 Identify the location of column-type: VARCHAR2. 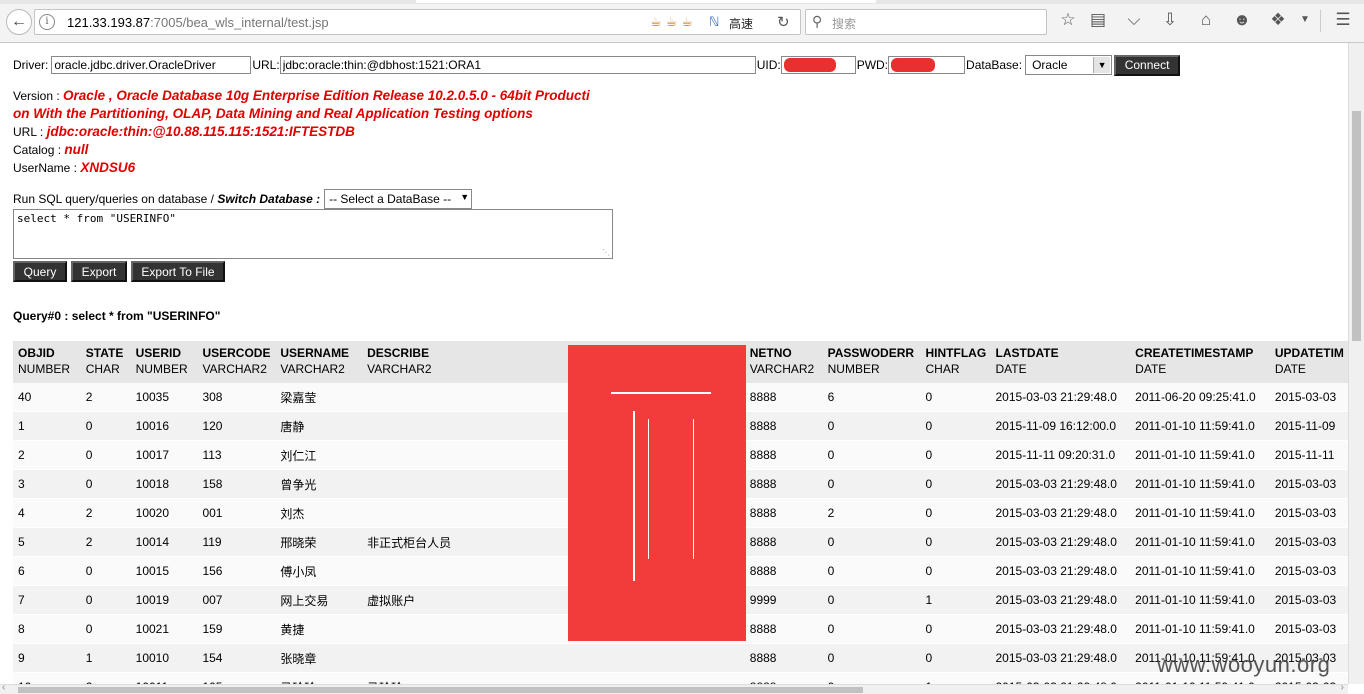
(312, 369).